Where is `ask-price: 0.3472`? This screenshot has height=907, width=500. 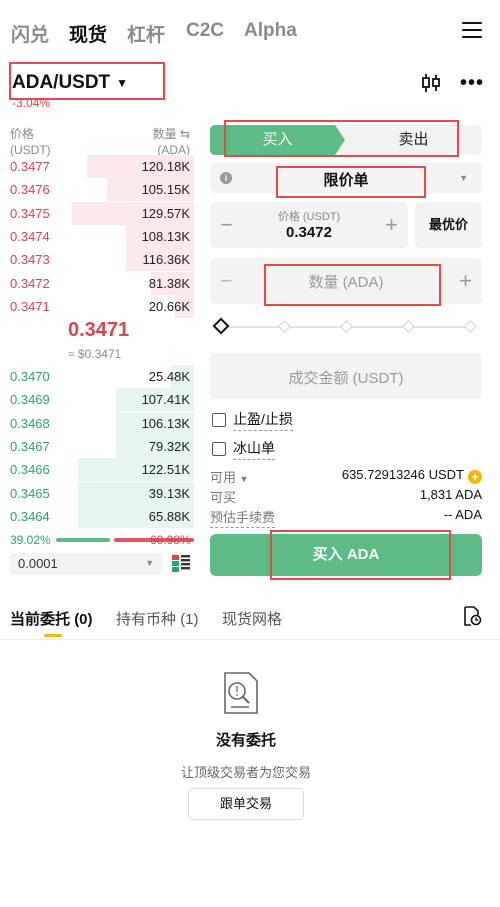 ask-price: 0.3472 is located at coordinates (30, 283).